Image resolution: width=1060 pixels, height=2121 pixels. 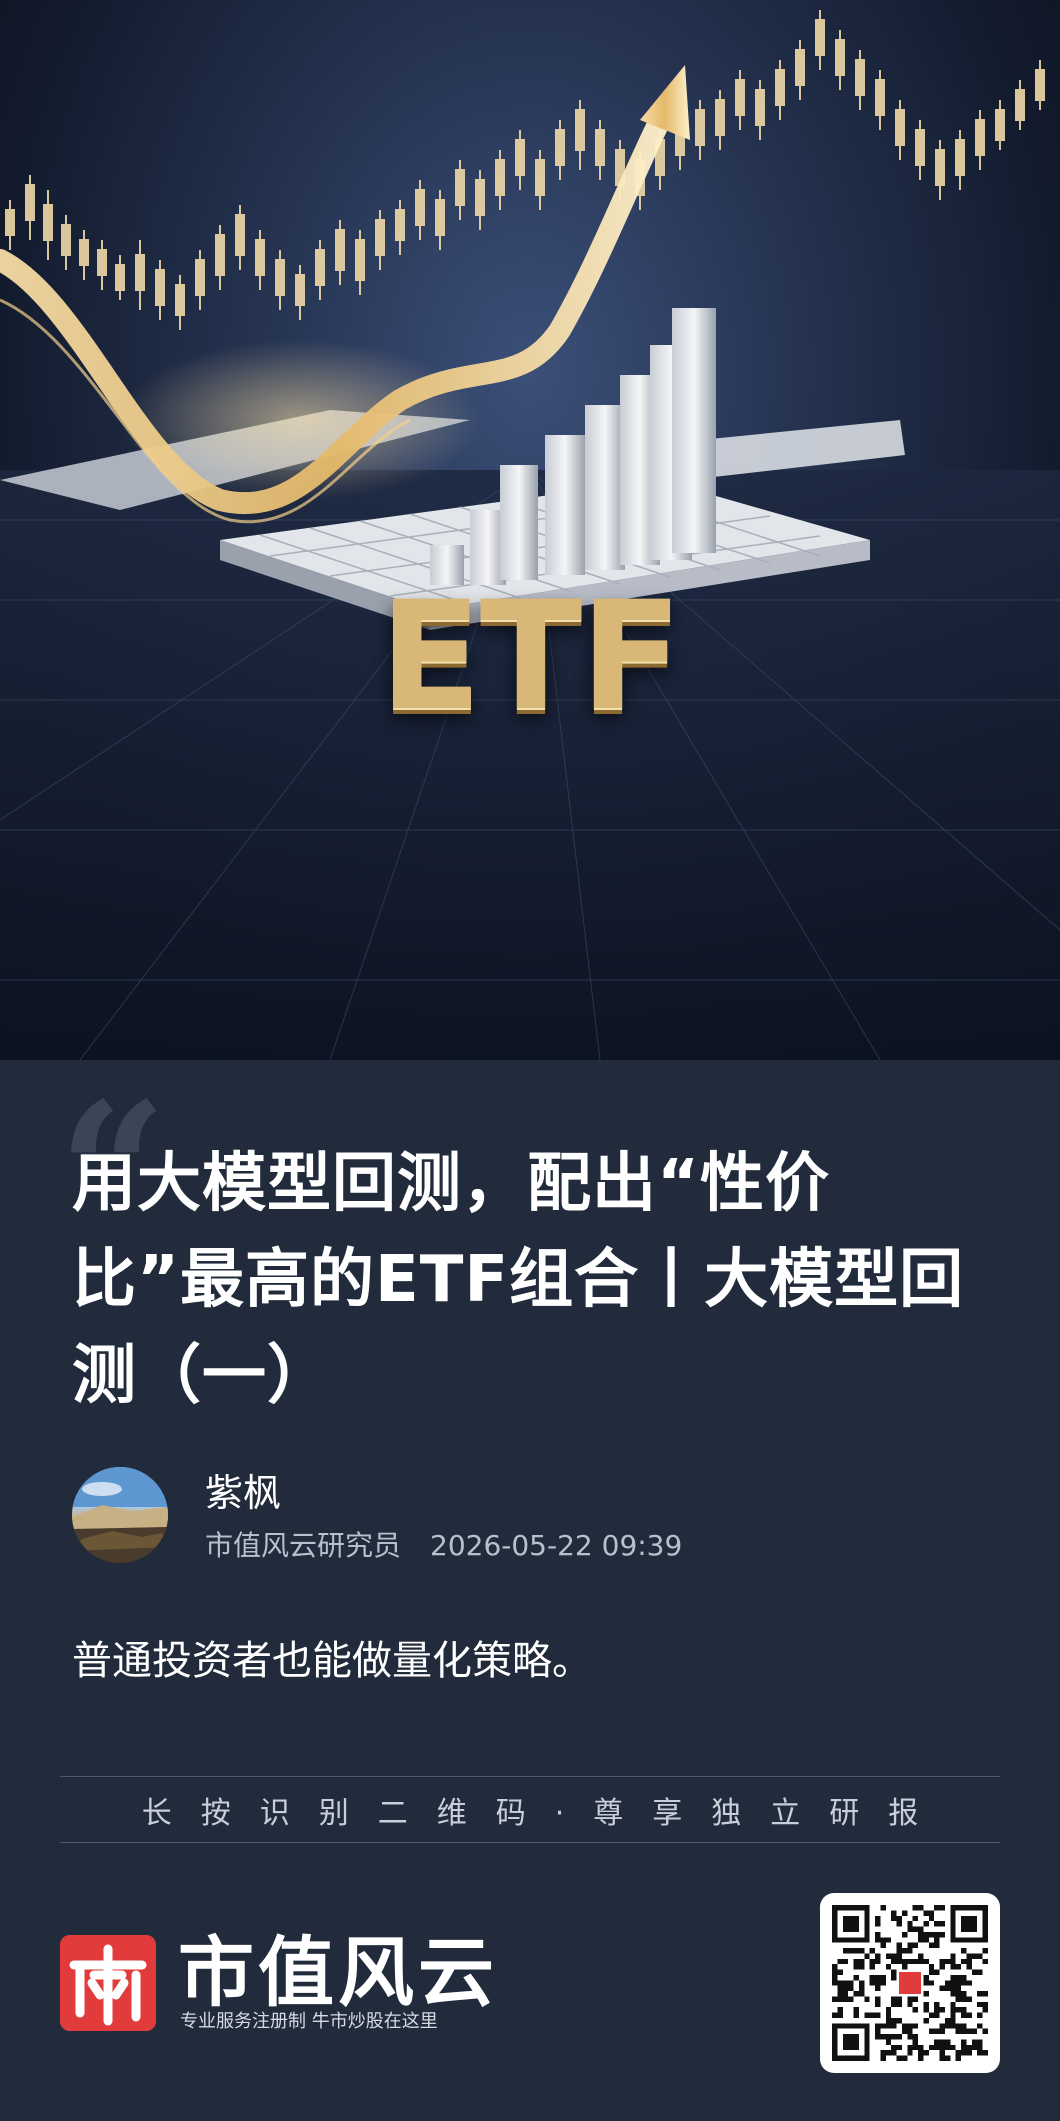 What do you see at coordinates (556, 1545) in the screenshot?
I see `publish-date: 2026-05-22 09:39` at bounding box center [556, 1545].